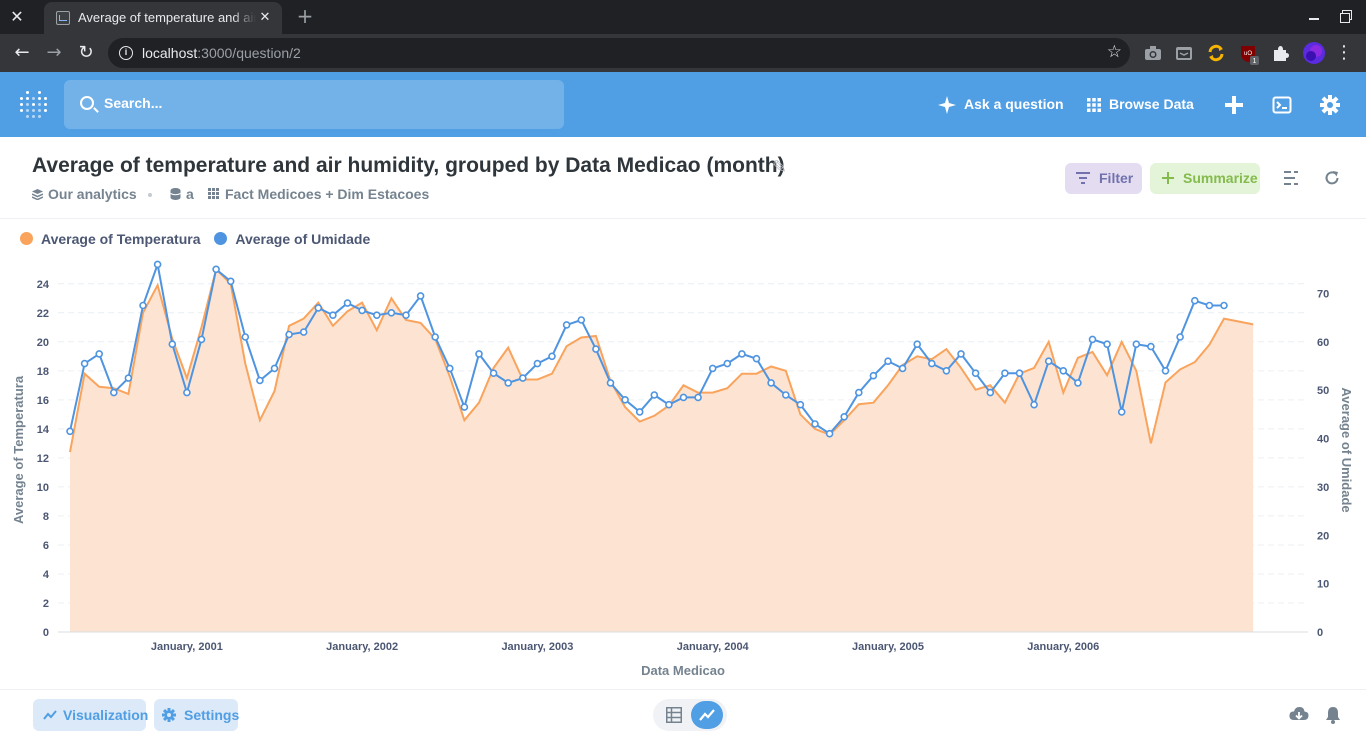 This screenshot has width=1366, height=738. What do you see at coordinates (1314, 16) in the screenshot?
I see `minimize-icon` at bounding box center [1314, 16].